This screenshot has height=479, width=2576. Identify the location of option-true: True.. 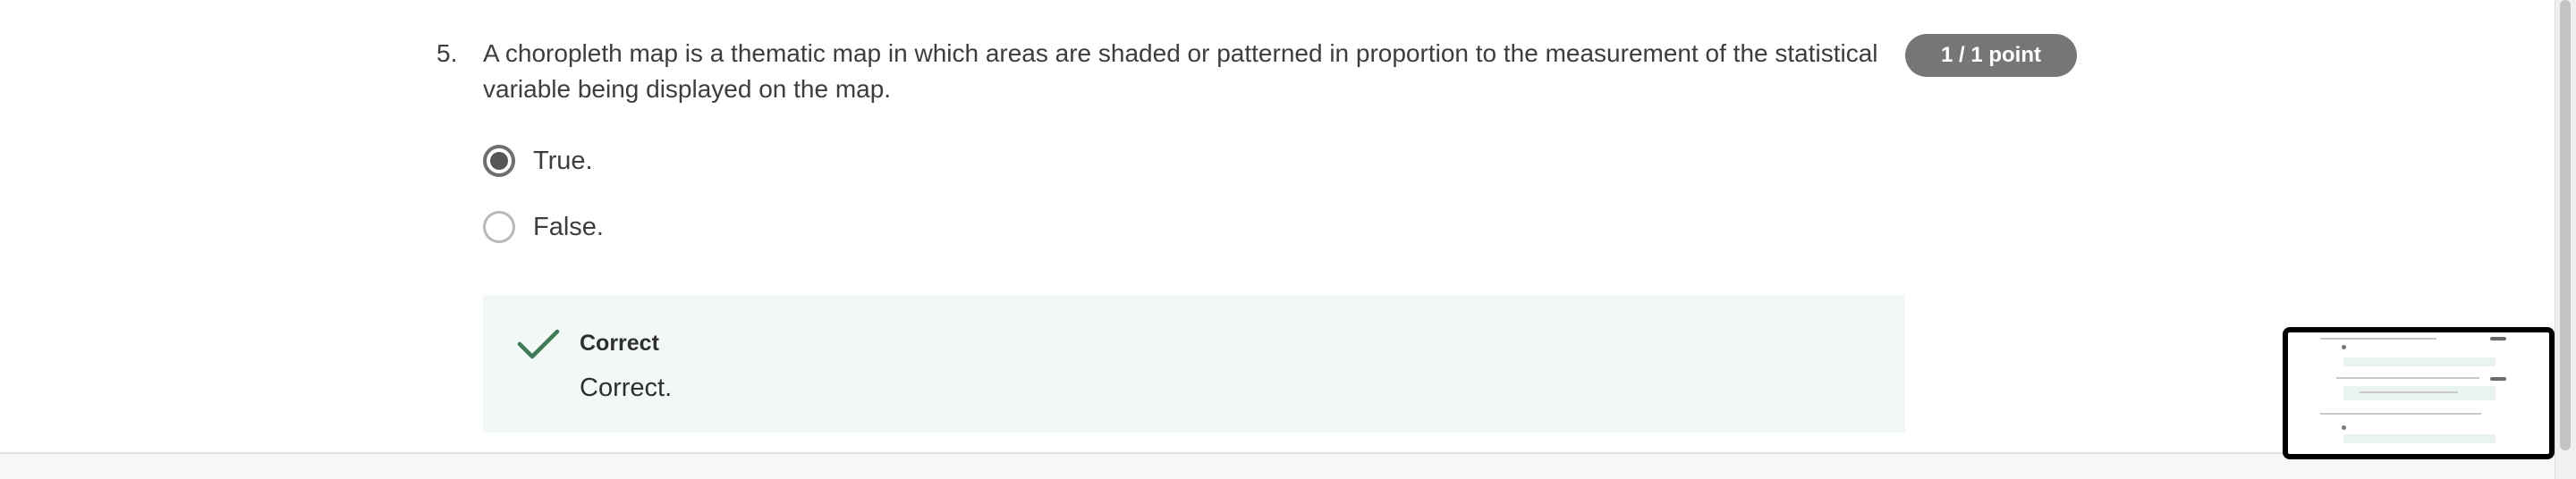
(543, 161).